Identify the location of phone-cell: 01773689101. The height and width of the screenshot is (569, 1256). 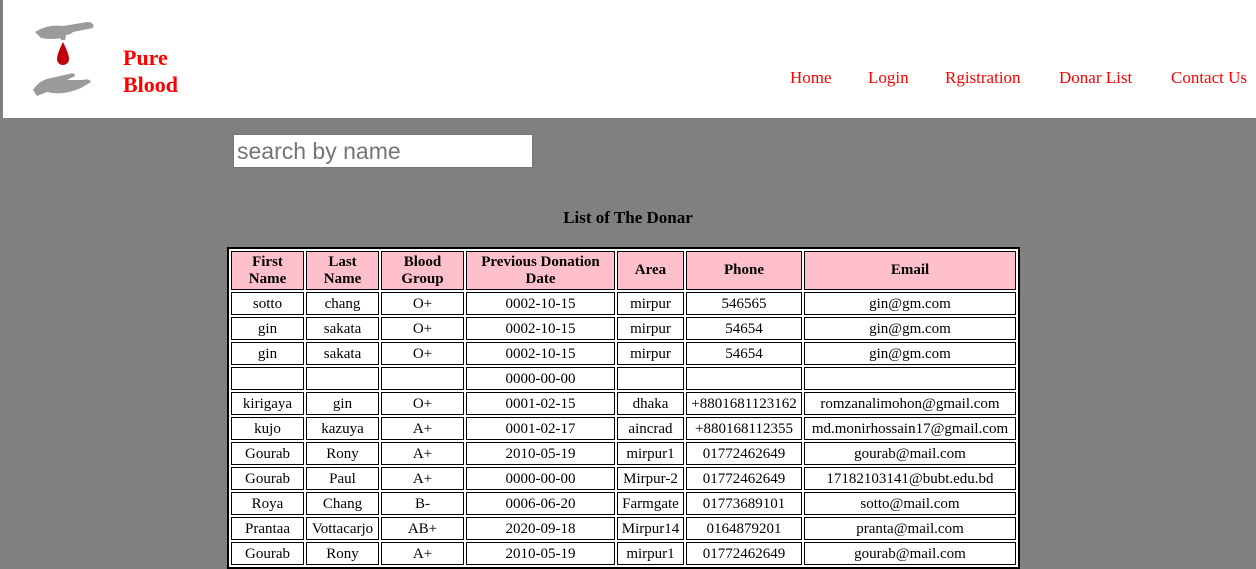
(744, 503).